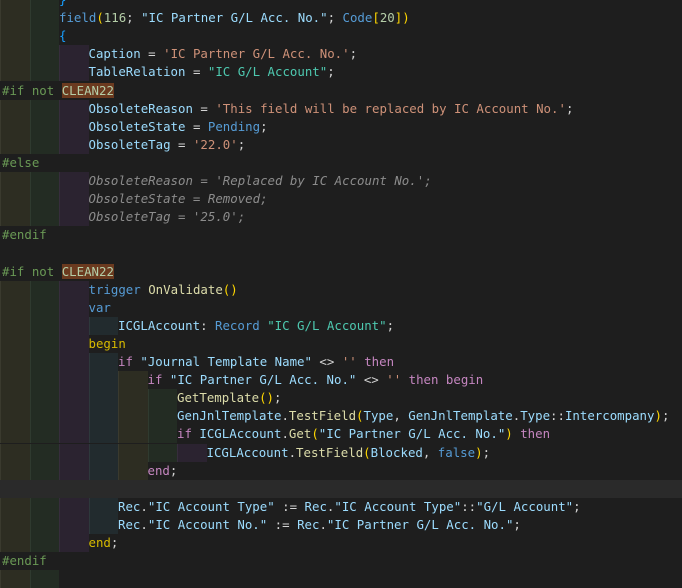 The image size is (682, 588). I want to click on code-text: #if not CLEAN22, so click(58, 272).